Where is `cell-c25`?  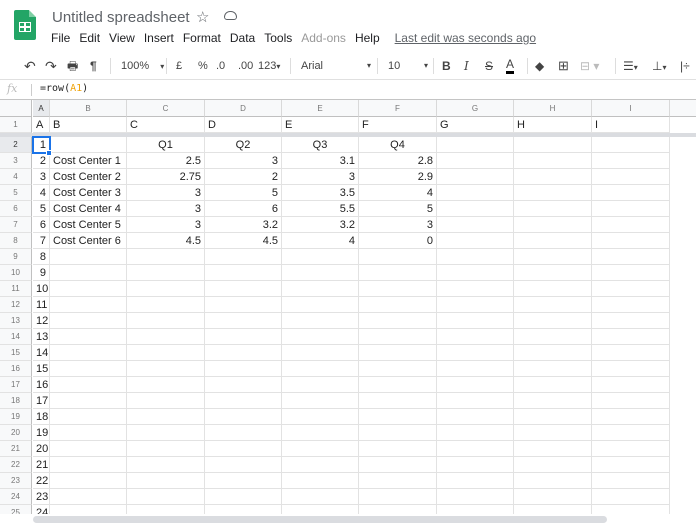
cell-c25 is located at coordinates (166, 509).